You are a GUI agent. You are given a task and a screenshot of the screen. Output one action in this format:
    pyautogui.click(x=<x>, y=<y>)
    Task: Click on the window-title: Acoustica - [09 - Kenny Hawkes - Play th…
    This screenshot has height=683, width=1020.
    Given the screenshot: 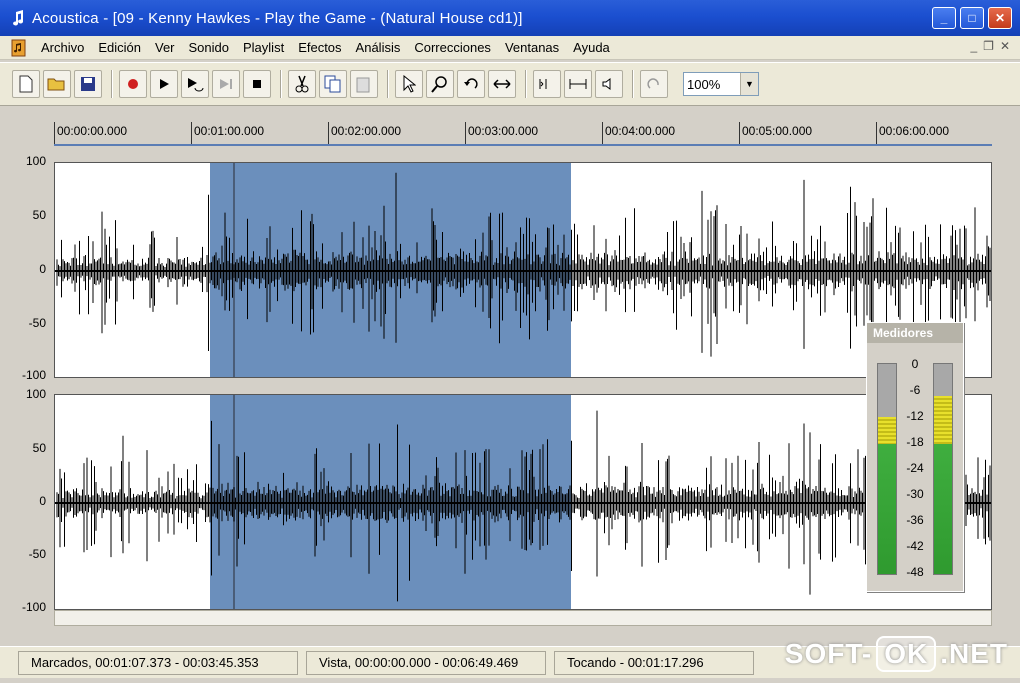 What is the action you would take?
    pyautogui.click(x=277, y=18)
    